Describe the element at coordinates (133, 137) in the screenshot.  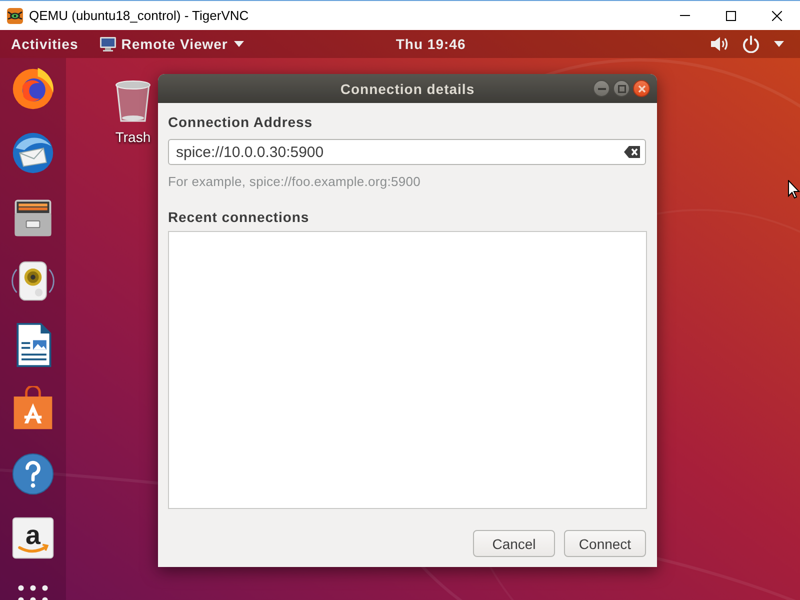
I see `desktop-icon-label: Trash` at that location.